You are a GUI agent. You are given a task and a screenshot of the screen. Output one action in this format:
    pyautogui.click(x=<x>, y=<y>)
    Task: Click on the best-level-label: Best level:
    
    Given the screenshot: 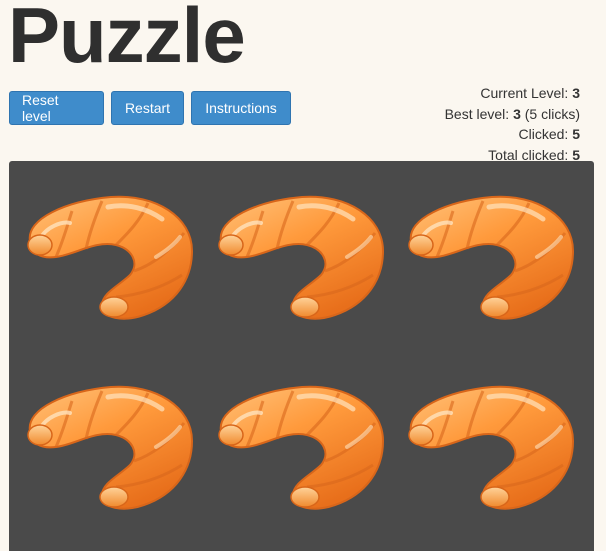 What is the action you would take?
    pyautogui.click(x=477, y=113)
    